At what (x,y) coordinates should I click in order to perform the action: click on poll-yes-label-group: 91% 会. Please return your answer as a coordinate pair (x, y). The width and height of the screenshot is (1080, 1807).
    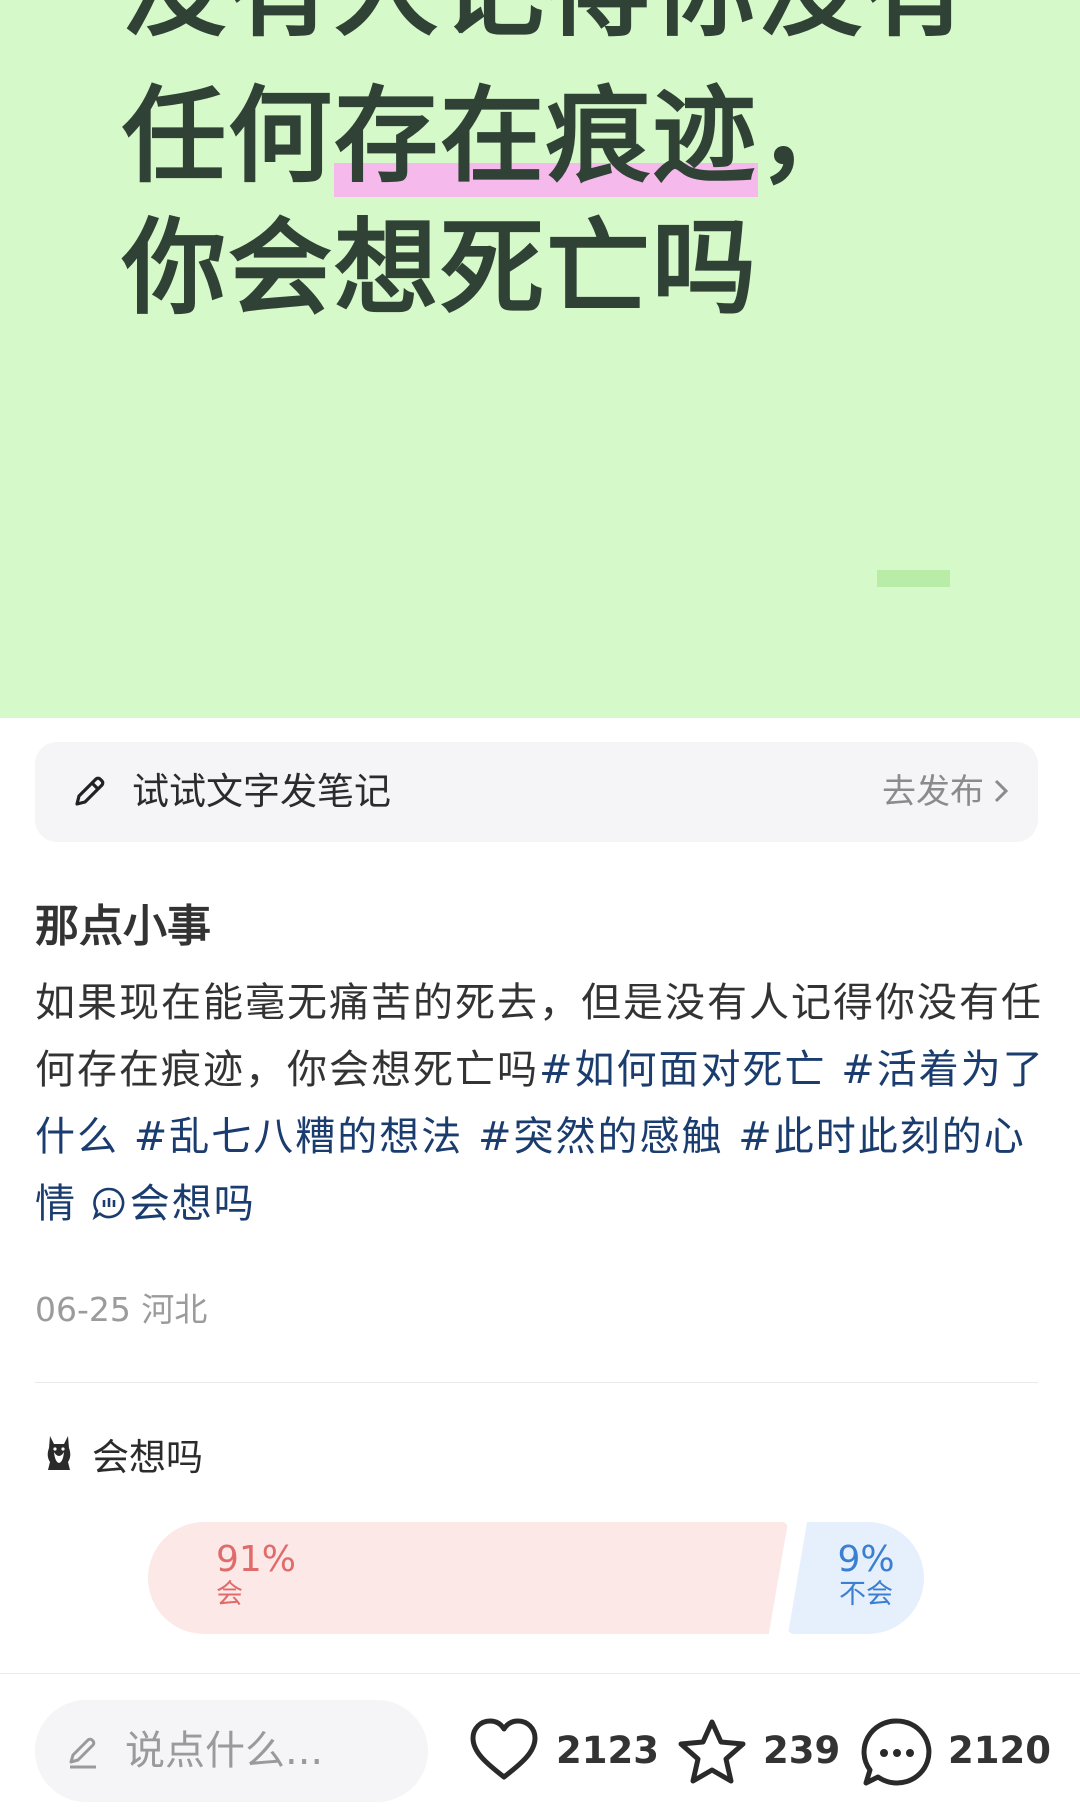
    Looking at the image, I should click on (256, 1575).